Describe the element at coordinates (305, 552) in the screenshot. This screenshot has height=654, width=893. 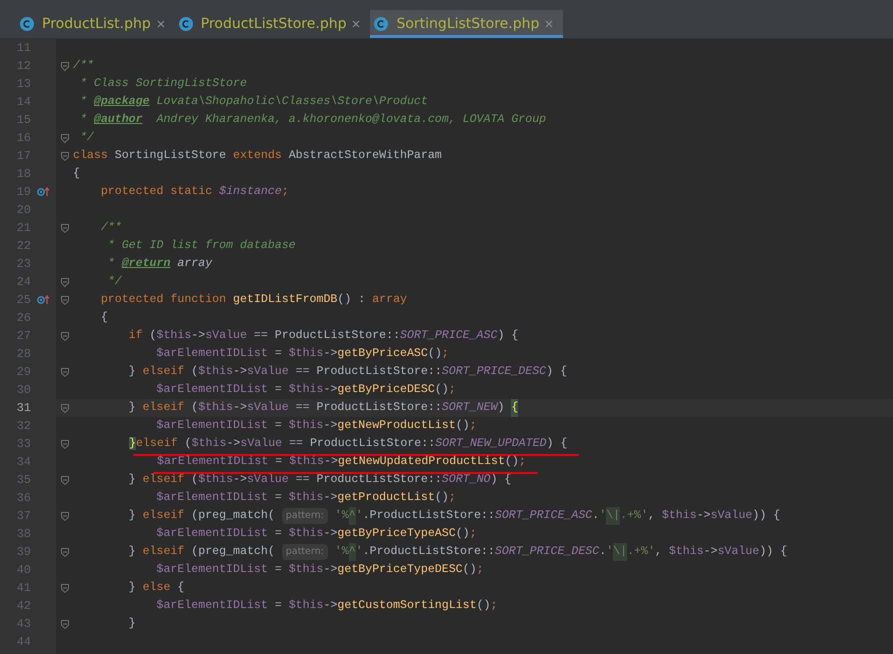
I see `parameter-hint: pattern:` at that location.